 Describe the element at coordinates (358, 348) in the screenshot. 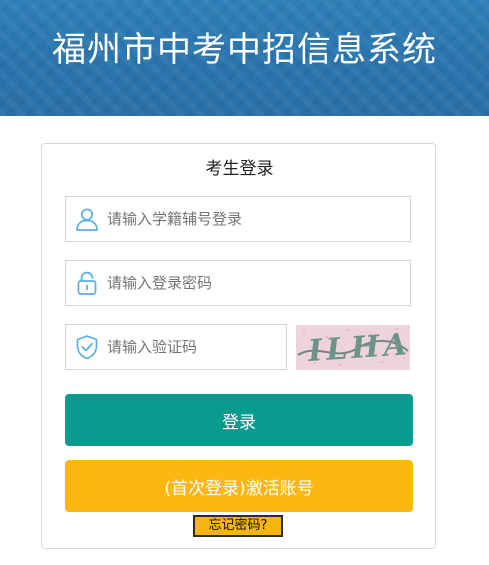

I see `captcha-text: ILHA` at that location.